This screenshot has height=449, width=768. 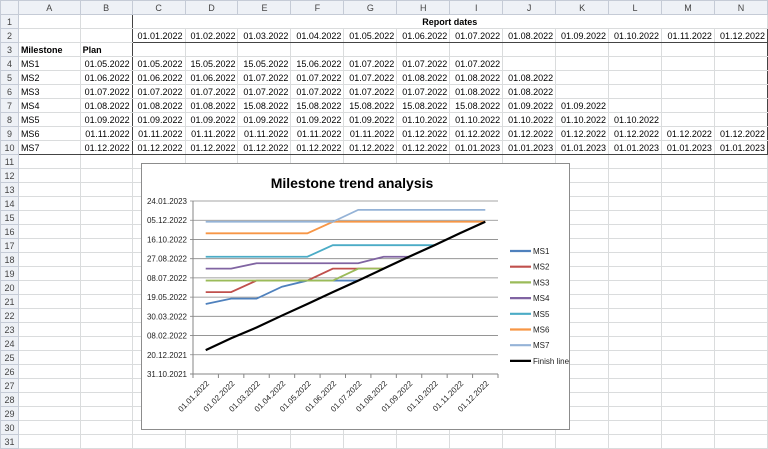 What do you see at coordinates (635, 35) in the screenshot?
I see `report-date-cell: 01.10.2022` at bounding box center [635, 35].